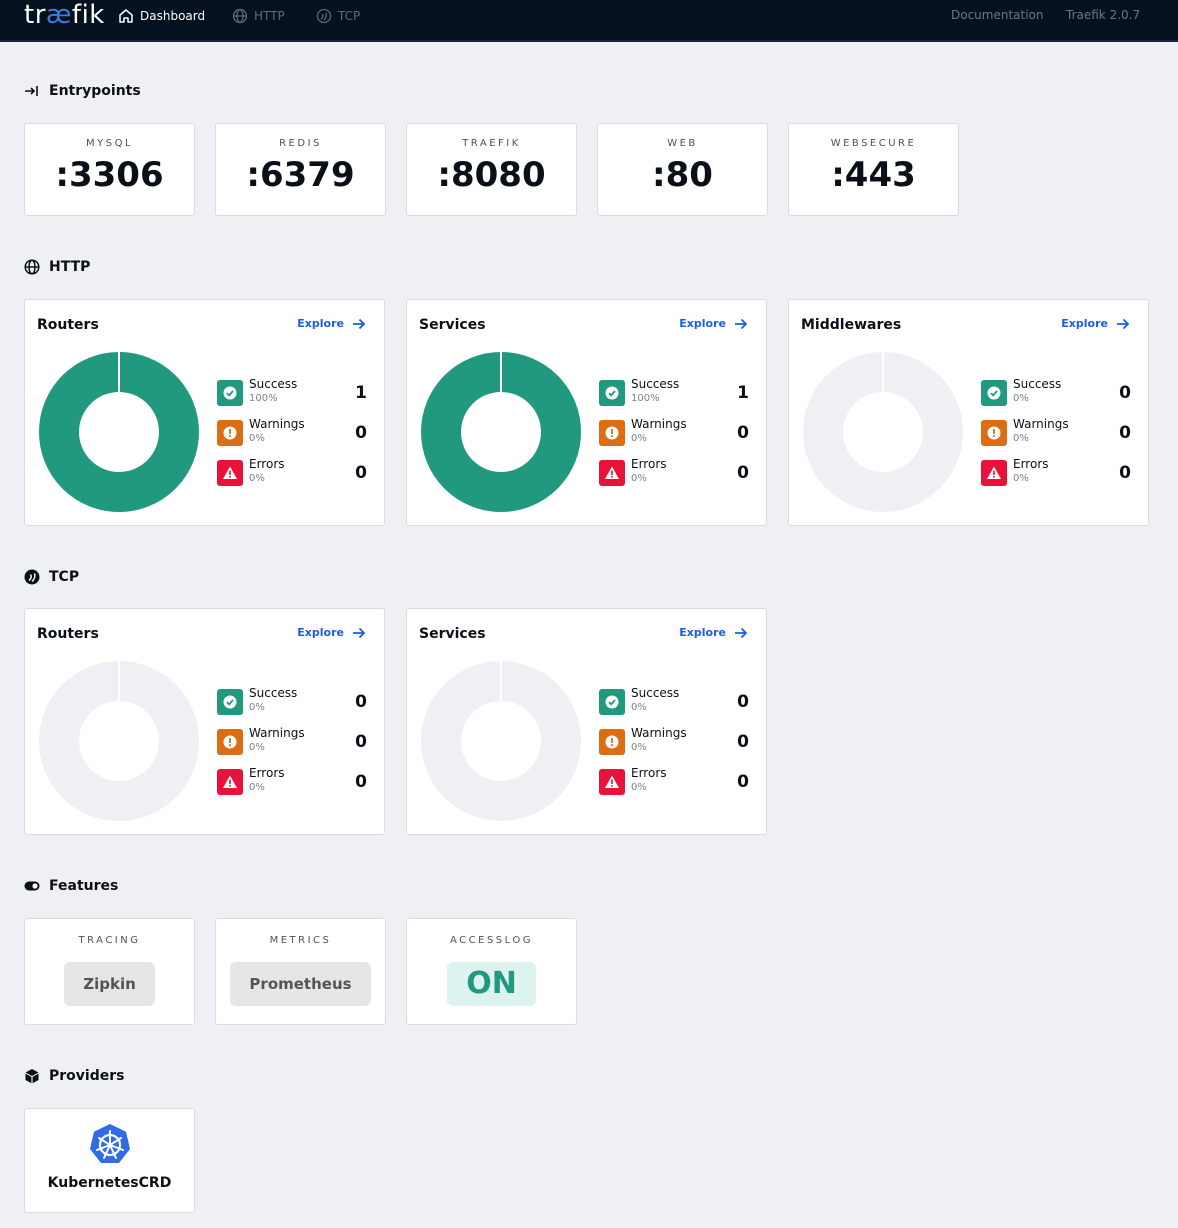 This screenshot has width=1178, height=1228. Describe the element at coordinates (258, 16) in the screenshot. I see `nav-http: HTTP` at that location.